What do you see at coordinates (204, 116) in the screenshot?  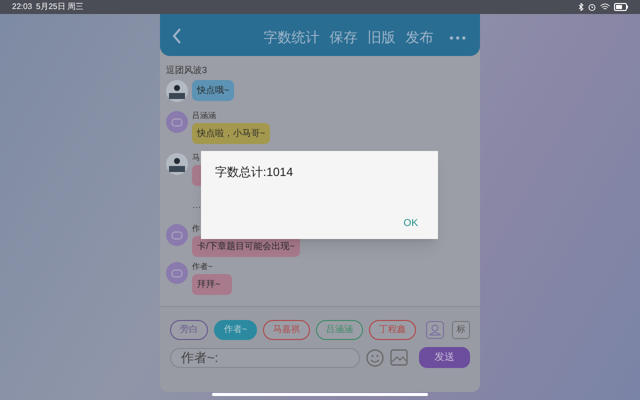 I see `sender-name: 吕涵涵` at bounding box center [204, 116].